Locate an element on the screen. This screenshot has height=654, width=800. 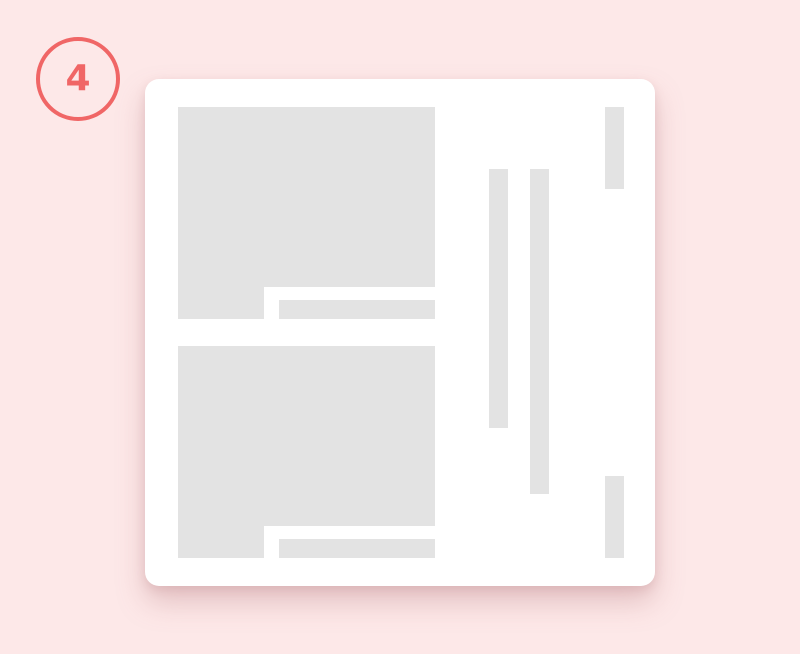
caption-placeholder-bottom is located at coordinates (357, 548).